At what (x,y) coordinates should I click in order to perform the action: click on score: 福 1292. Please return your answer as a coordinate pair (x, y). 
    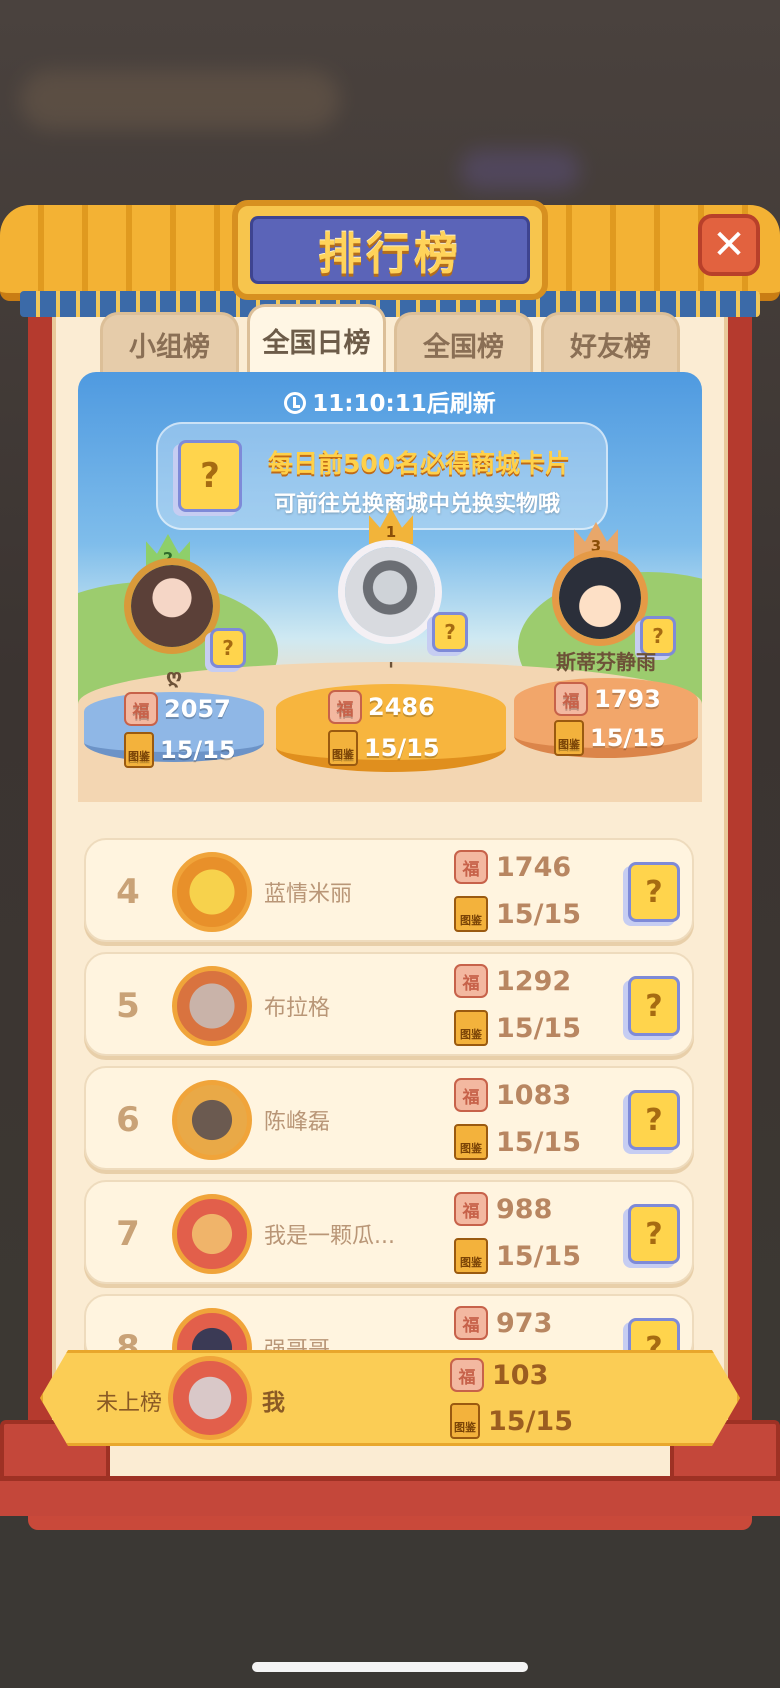
    Looking at the image, I should click on (512, 981).